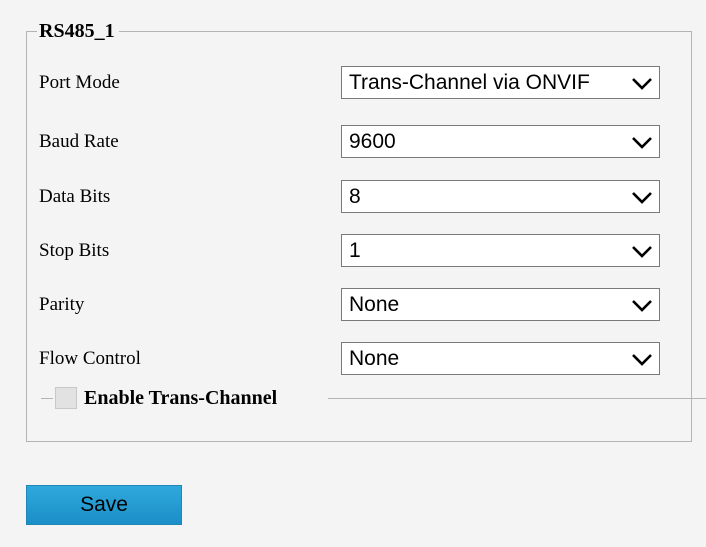  Describe the element at coordinates (500, 358) in the screenshot. I see `flow-control-select: None` at that location.